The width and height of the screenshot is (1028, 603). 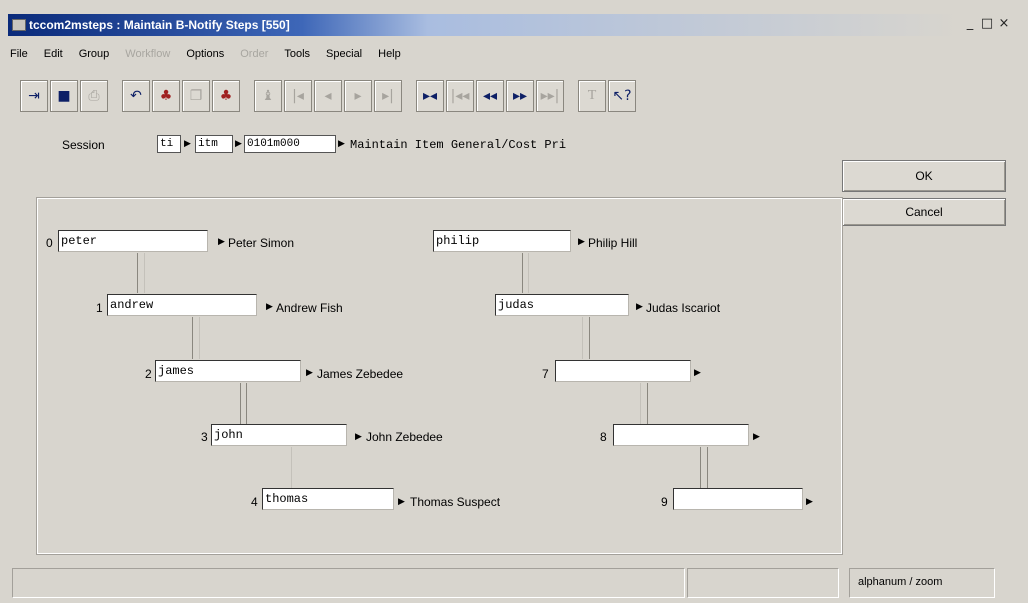 What do you see at coordinates (389, 57) in the screenshot?
I see `menu-help: Help` at bounding box center [389, 57].